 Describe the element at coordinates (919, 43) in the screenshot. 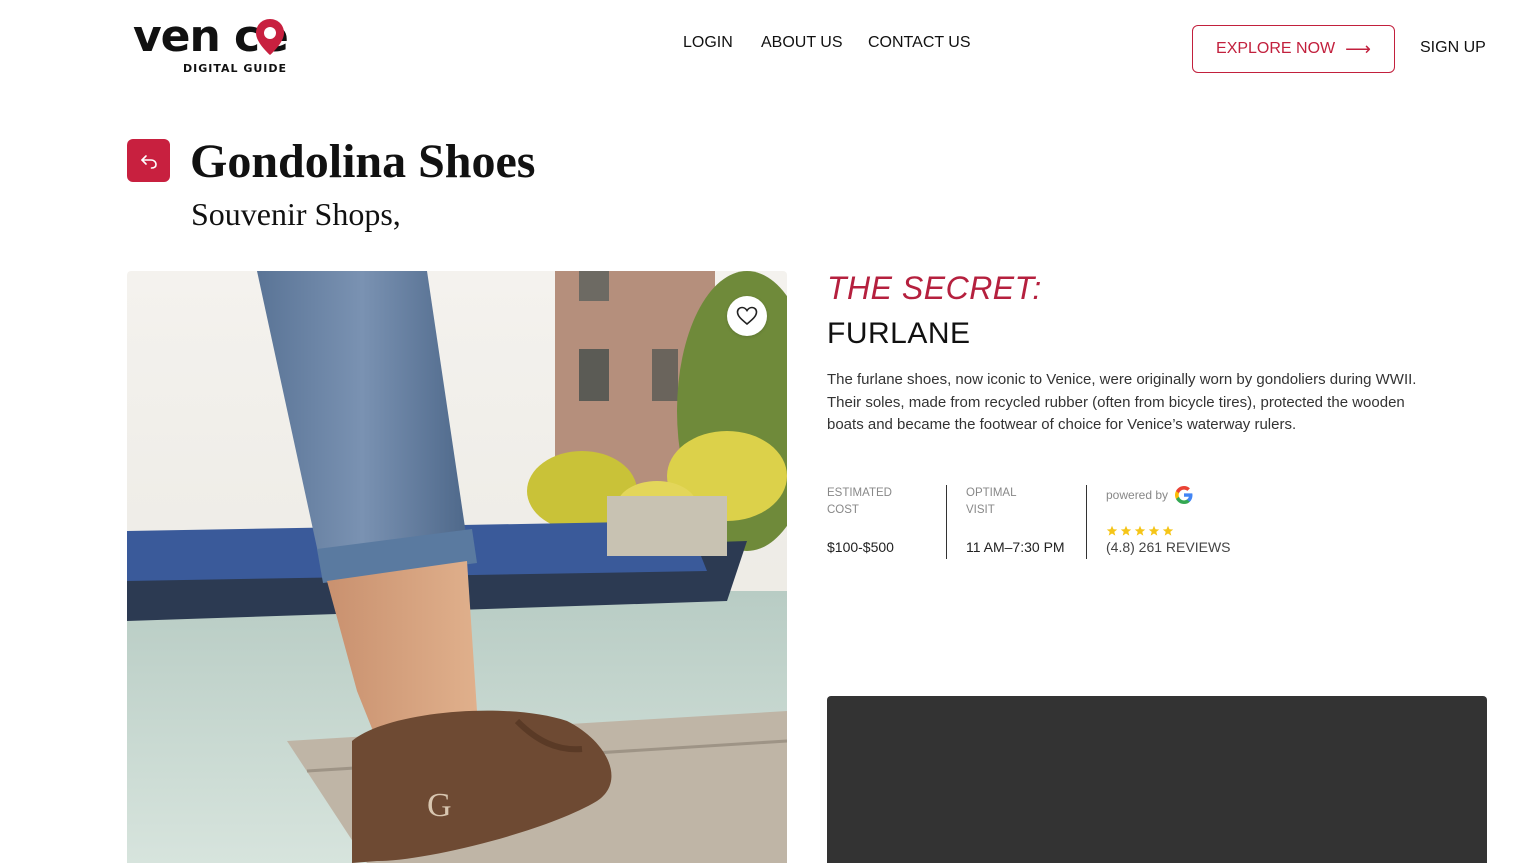

I see `nav-contact-us: CONTACT US` at that location.